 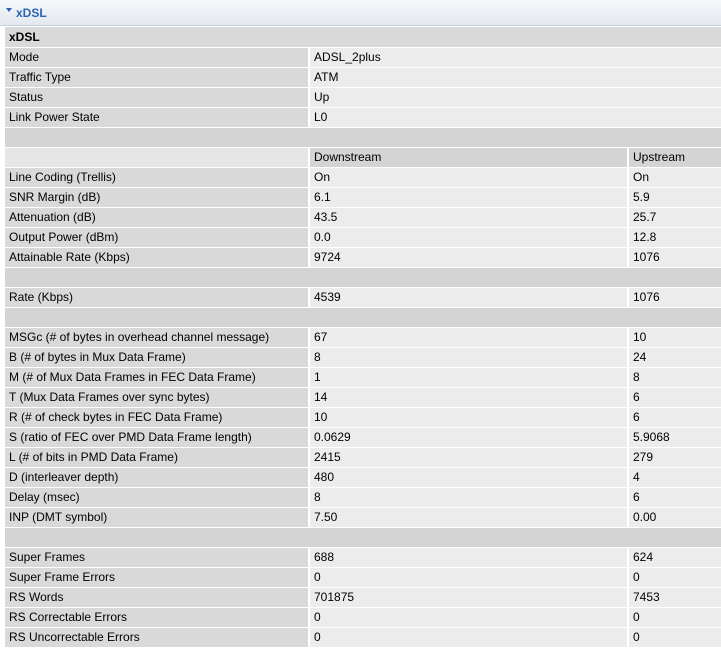 I want to click on table-row: RS Uncorrectable Errors 0 0, so click(x=363, y=638).